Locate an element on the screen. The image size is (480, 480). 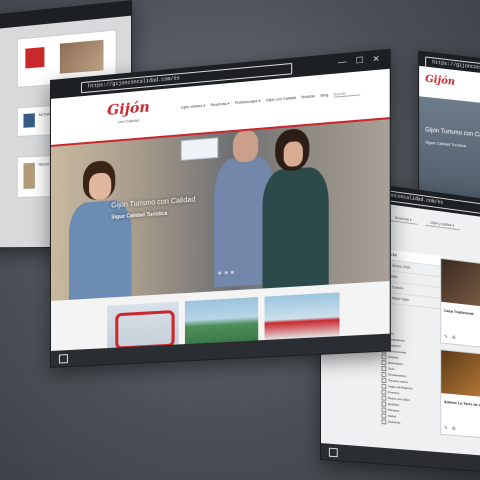
card-title: Casa Tradicional is located at coordinates (459, 311).